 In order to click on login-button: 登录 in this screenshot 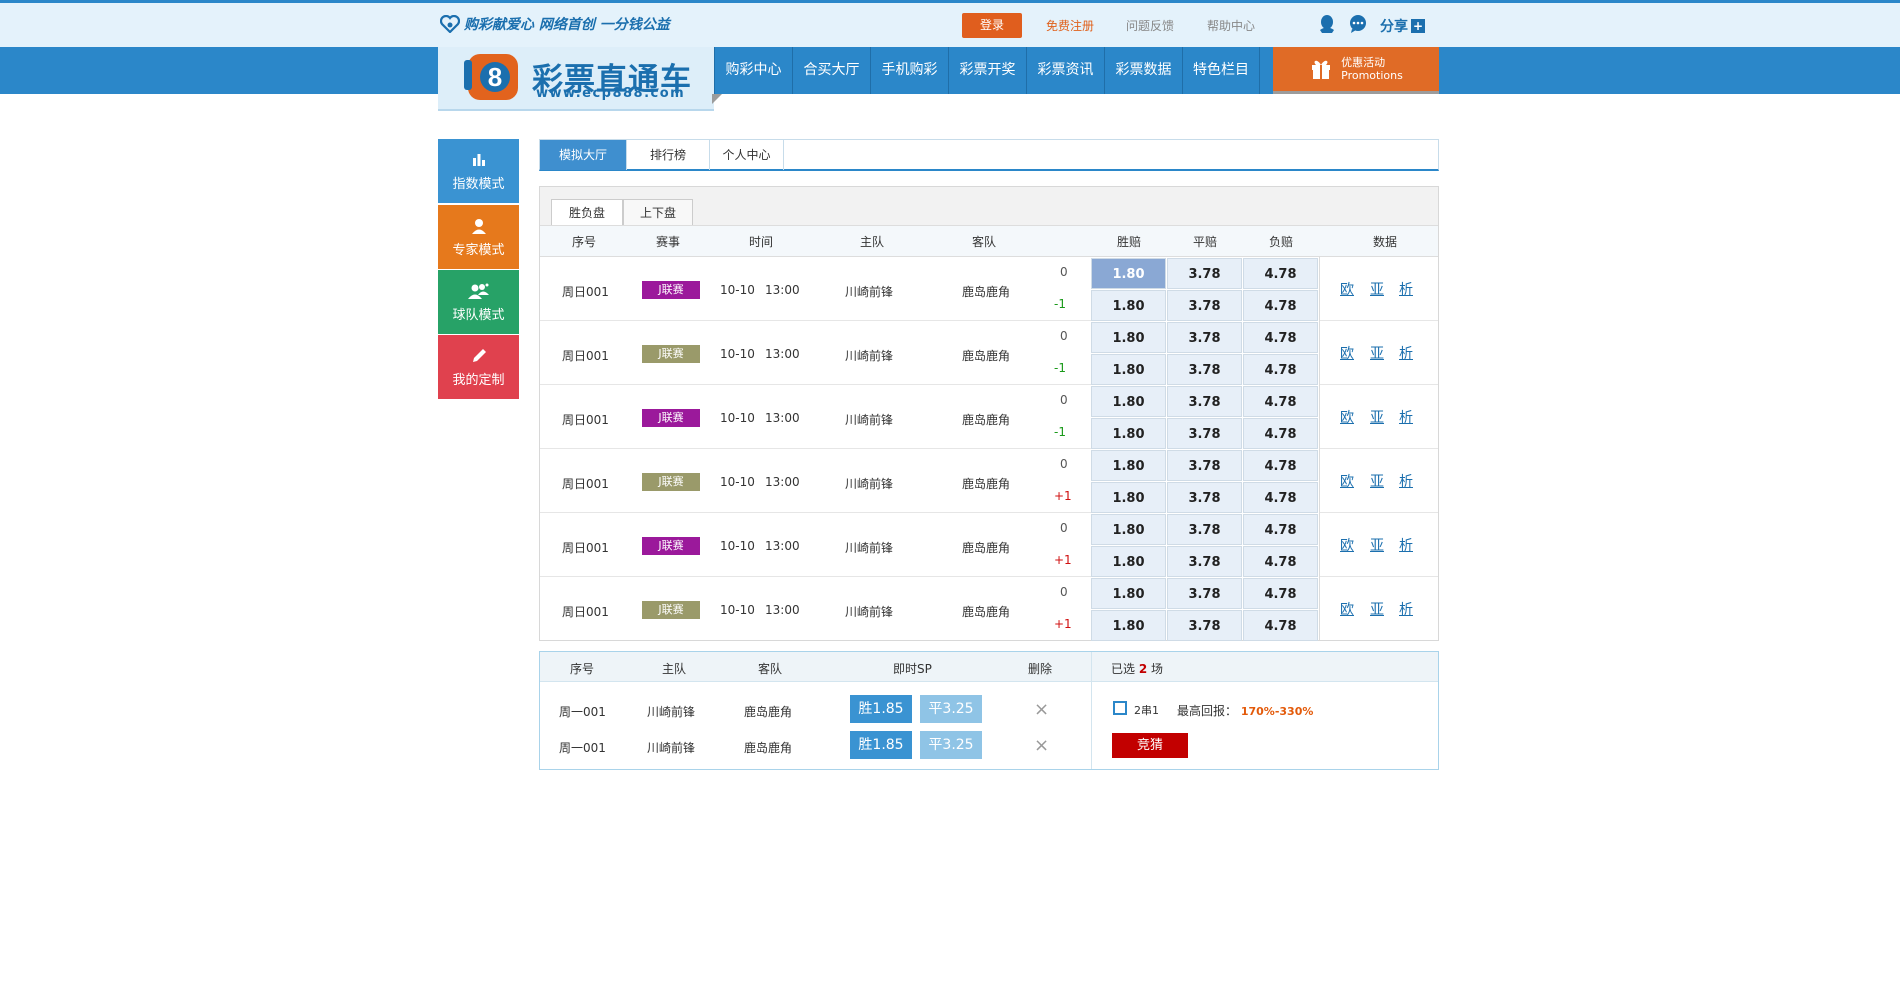, I will do `click(992, 25)`.